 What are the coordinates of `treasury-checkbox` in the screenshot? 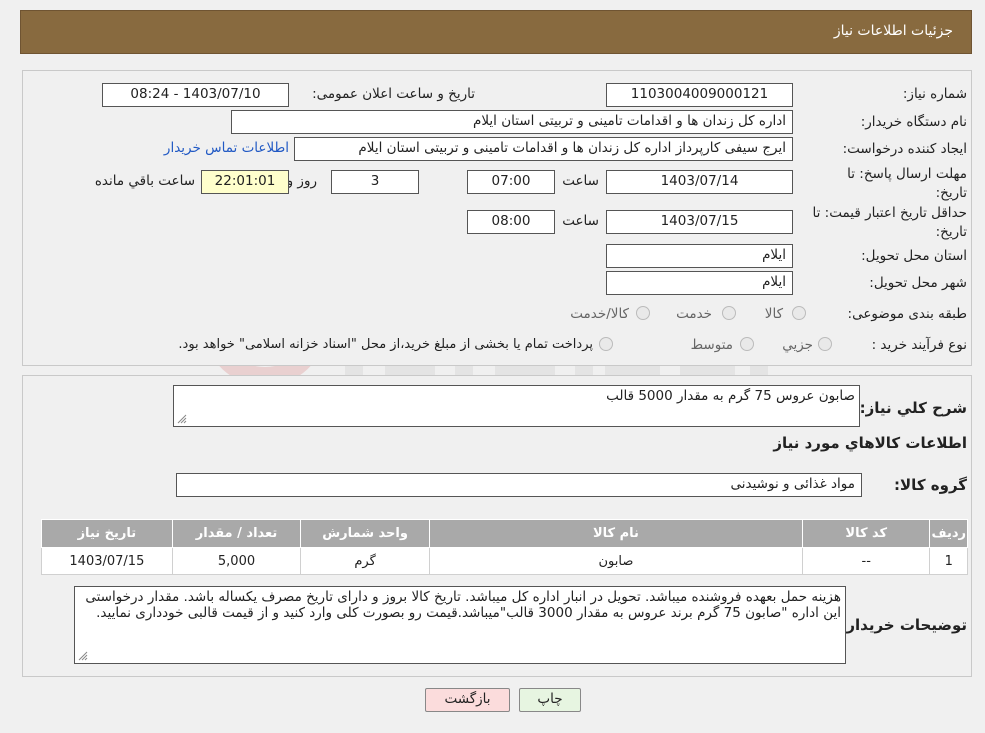 It's located at (606, 344).